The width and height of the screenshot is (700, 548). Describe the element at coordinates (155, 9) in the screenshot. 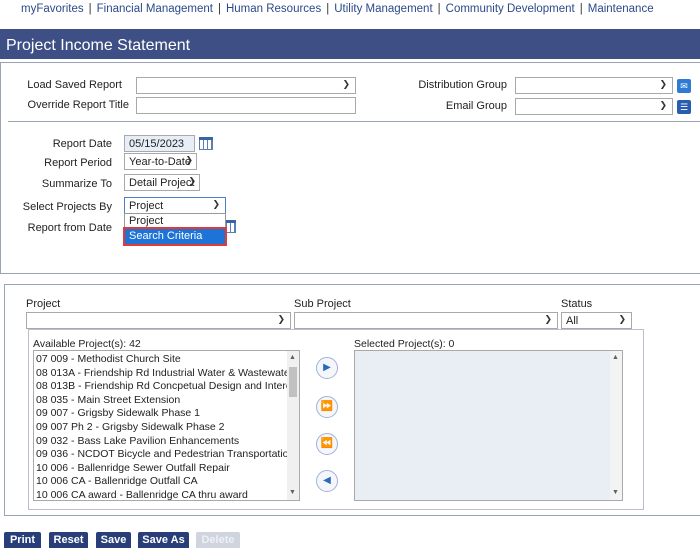

I see `nav-financial-management: Financial Management` at that location.